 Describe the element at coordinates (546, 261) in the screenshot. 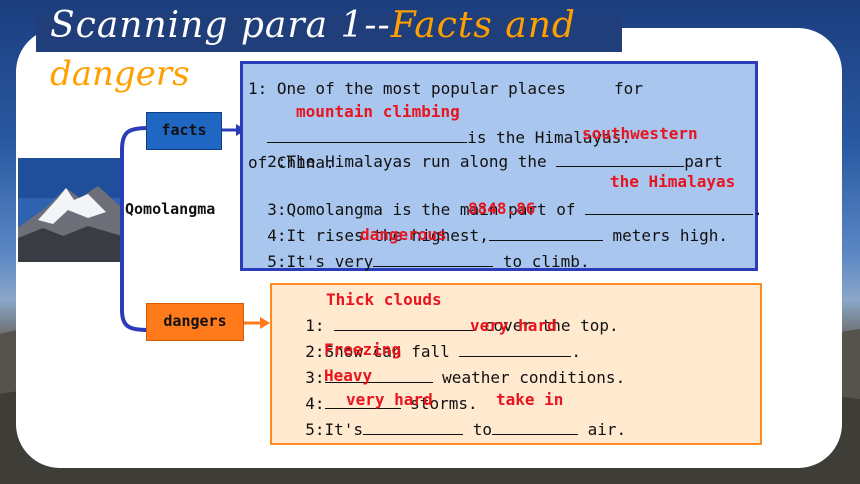

I see `facts-line-7-end: to climb.` at that location.